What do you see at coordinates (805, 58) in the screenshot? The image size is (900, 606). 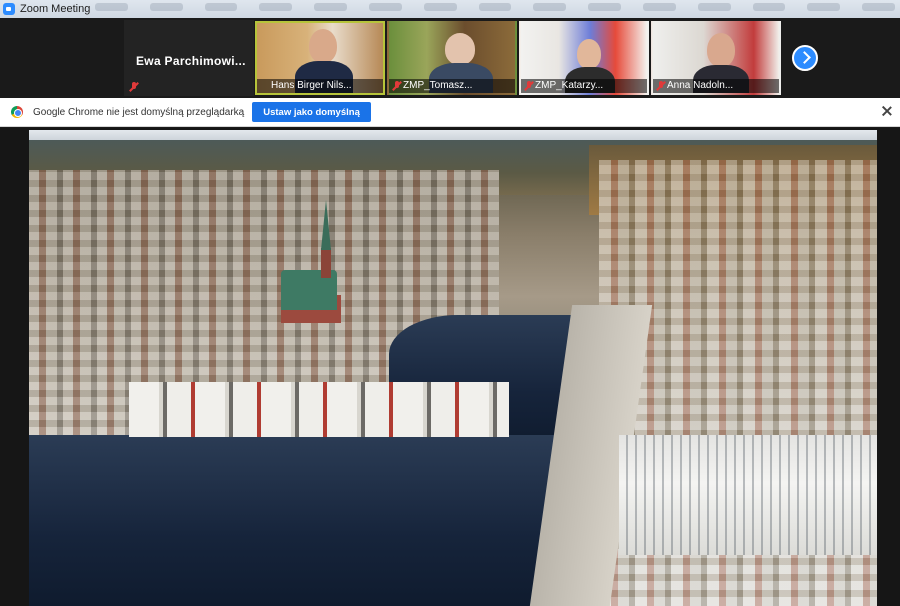 I see `chevron-right-icon` at bounding box center [805, 58].